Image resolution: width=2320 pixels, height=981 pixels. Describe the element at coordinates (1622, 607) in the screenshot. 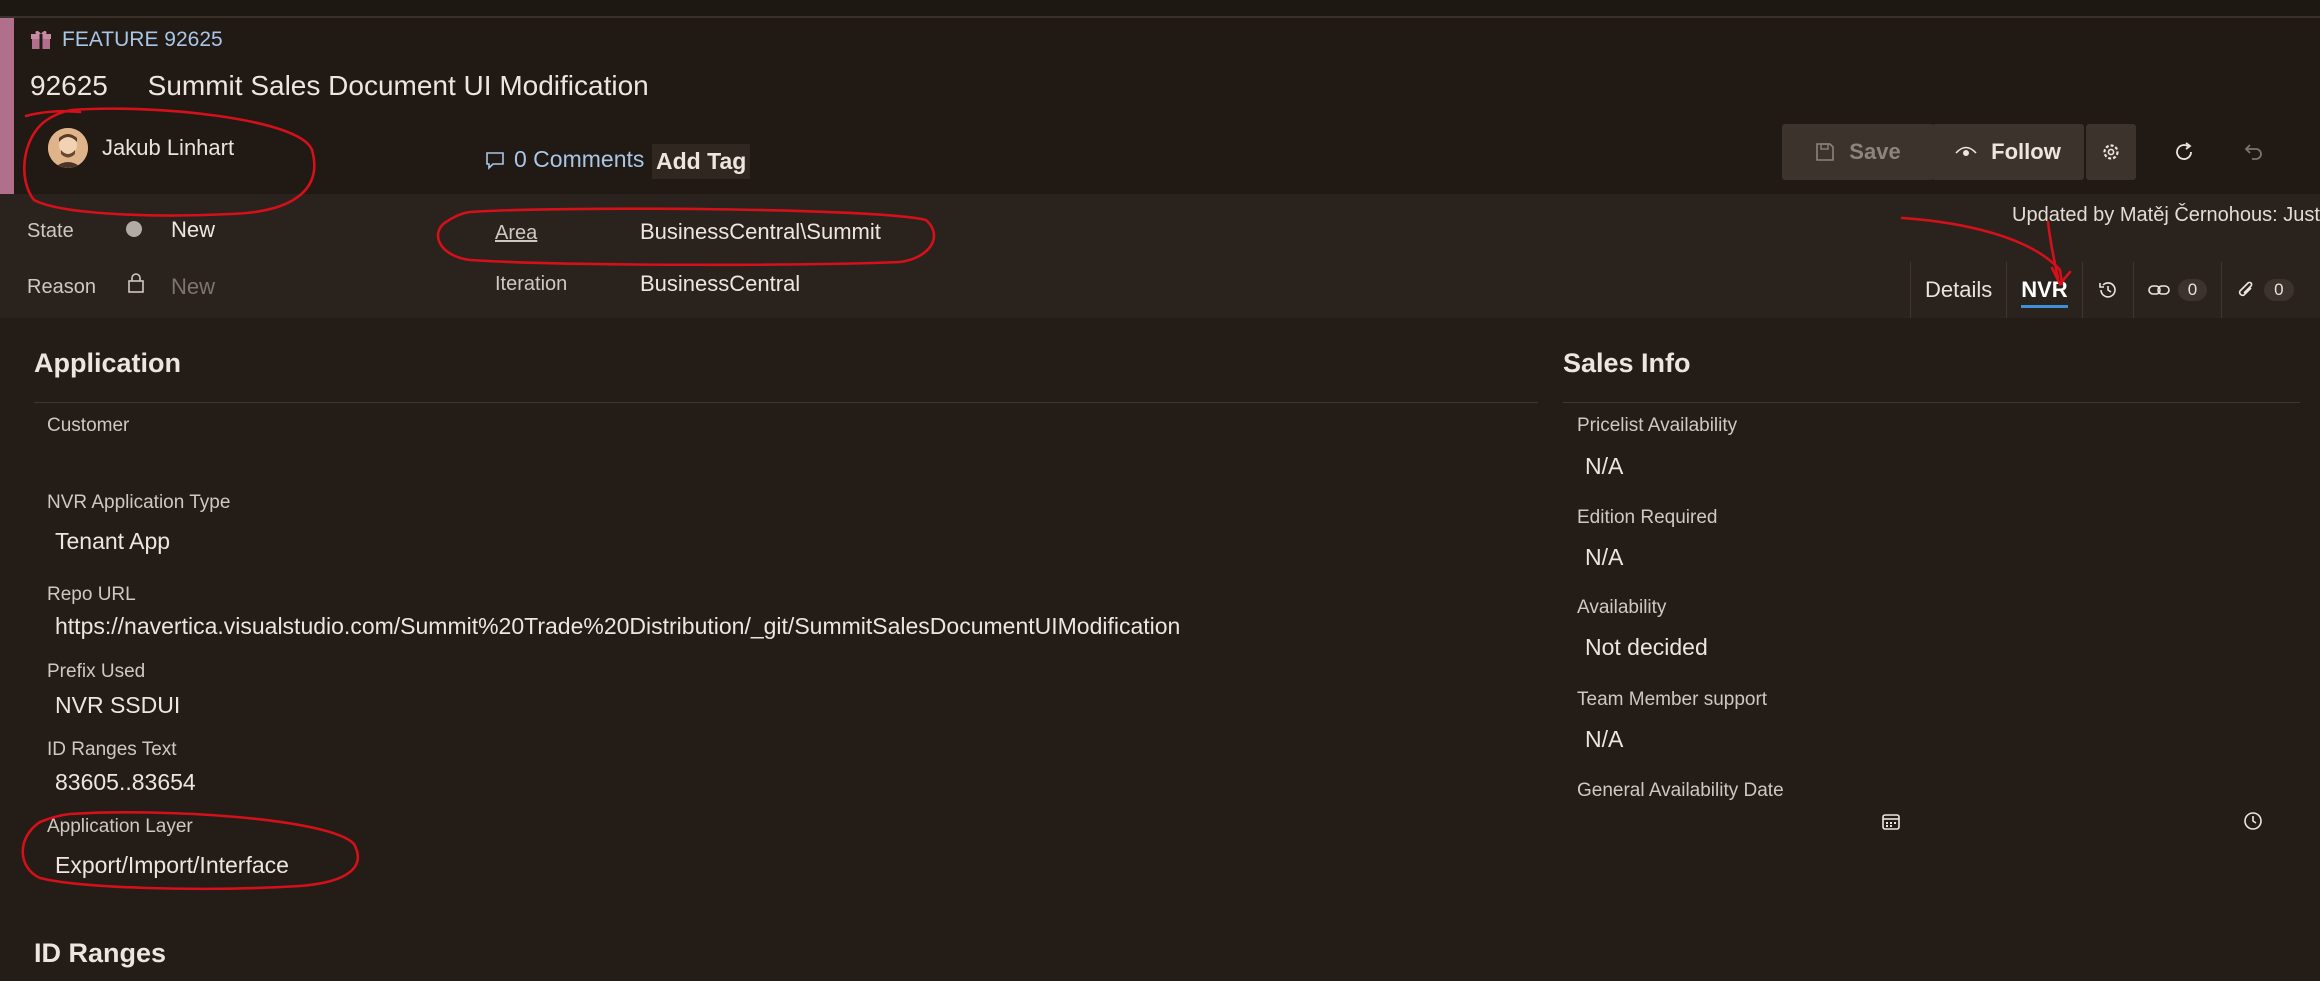

I see `availability-label: Availability` at that location.